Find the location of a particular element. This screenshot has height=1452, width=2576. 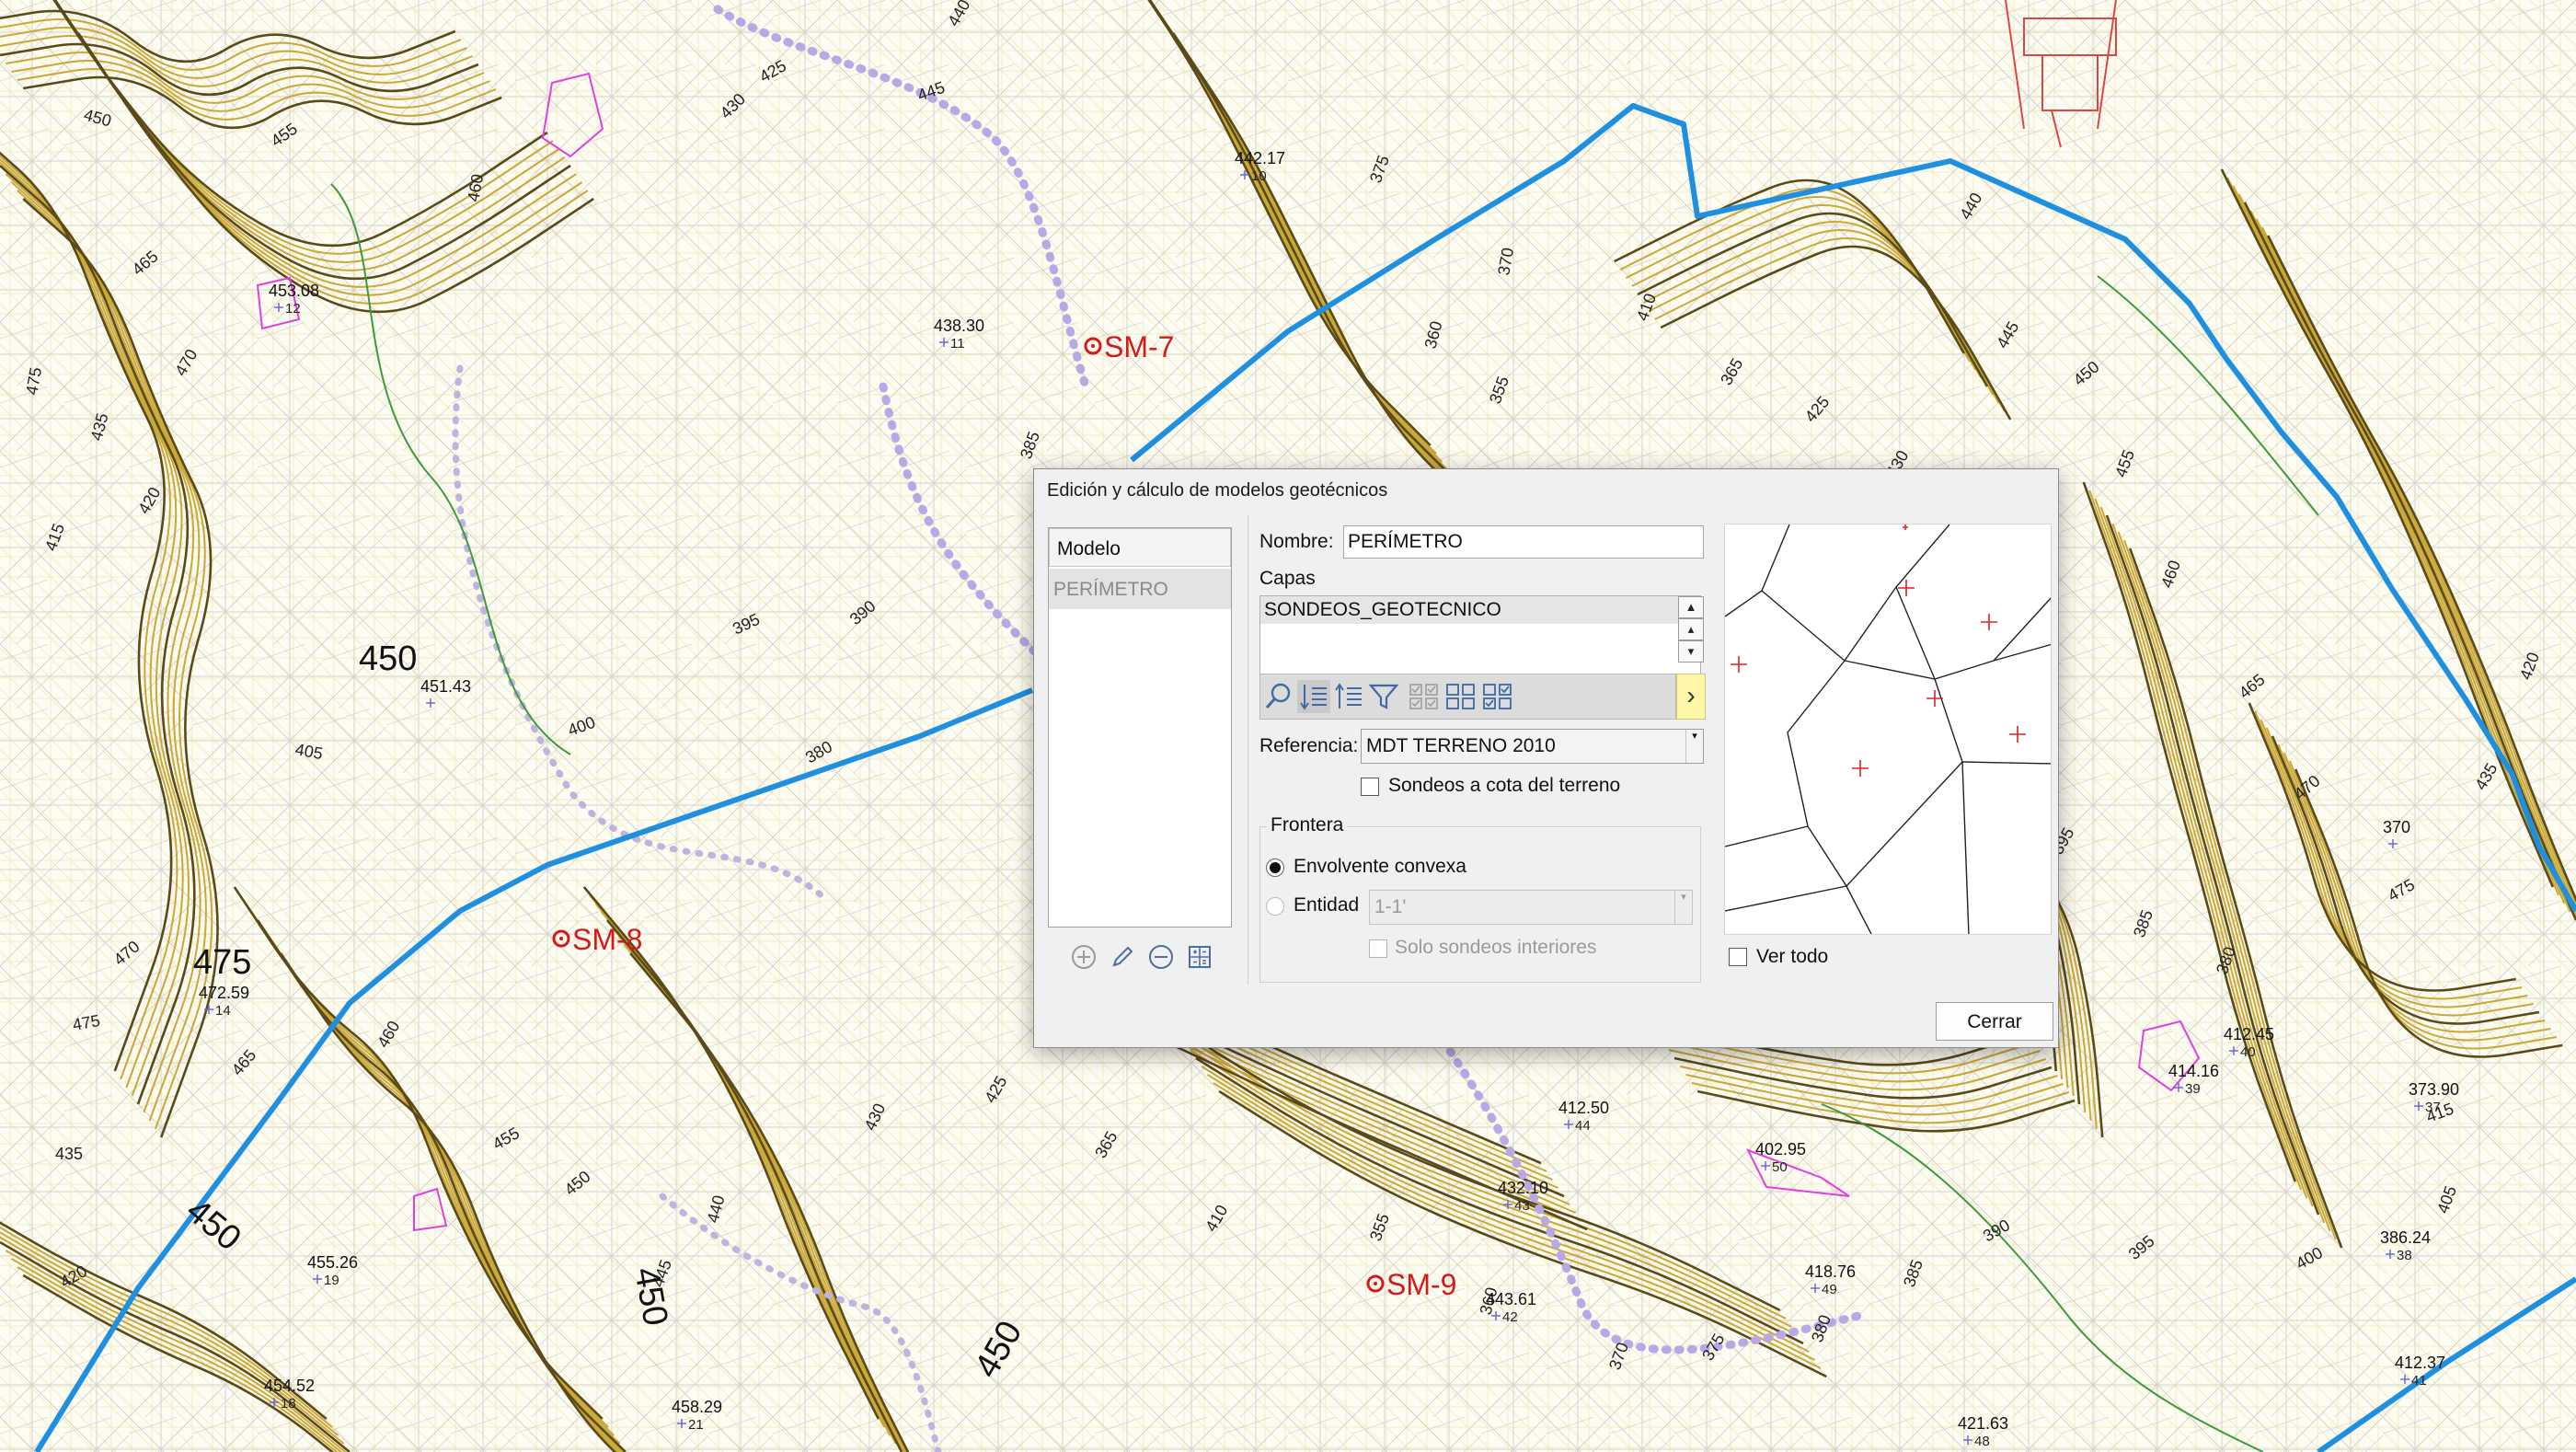

spot-id-label: 40 is located at coordinates (2248, 1052).